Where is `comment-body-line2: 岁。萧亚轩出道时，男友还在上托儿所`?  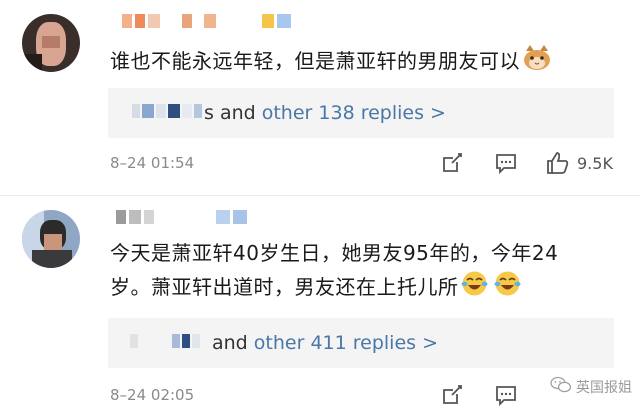 comment-body-line2: 岁。萧亚轩出道时，男友还在上托儿所 is located at coordinates (334, 288).